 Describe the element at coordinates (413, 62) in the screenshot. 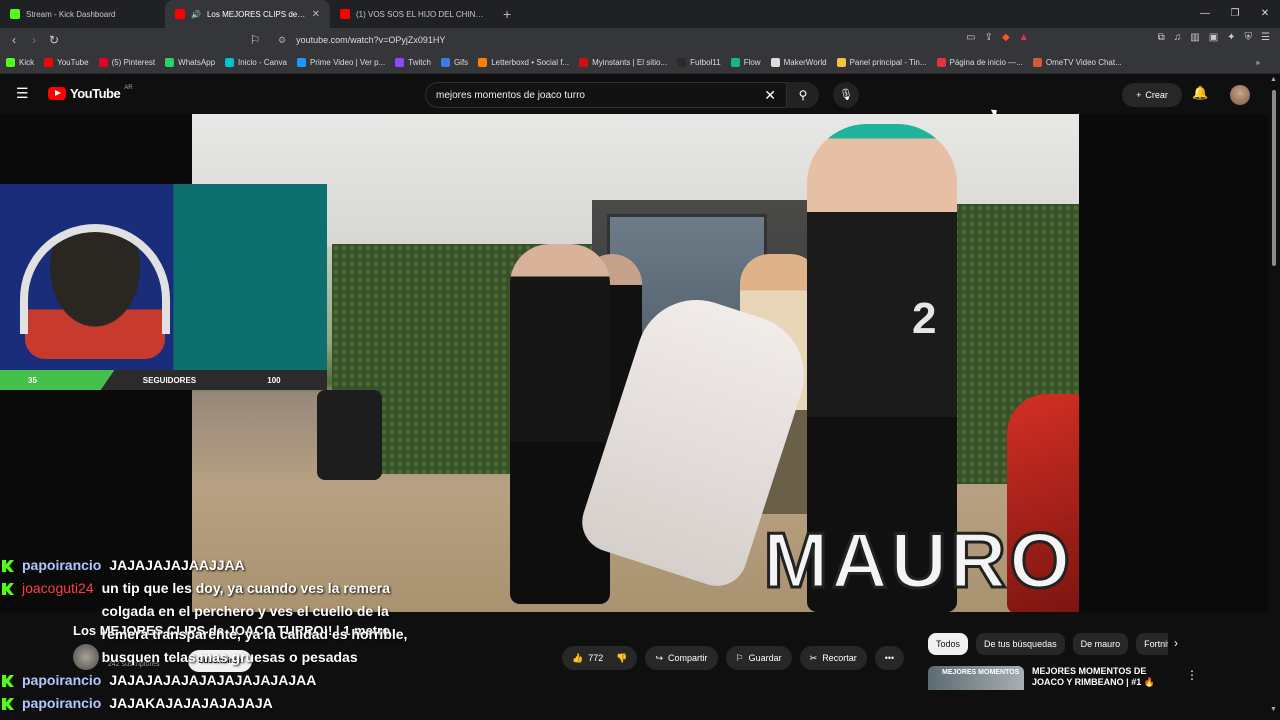

I see `bookmark-item: Twitch` at that location.